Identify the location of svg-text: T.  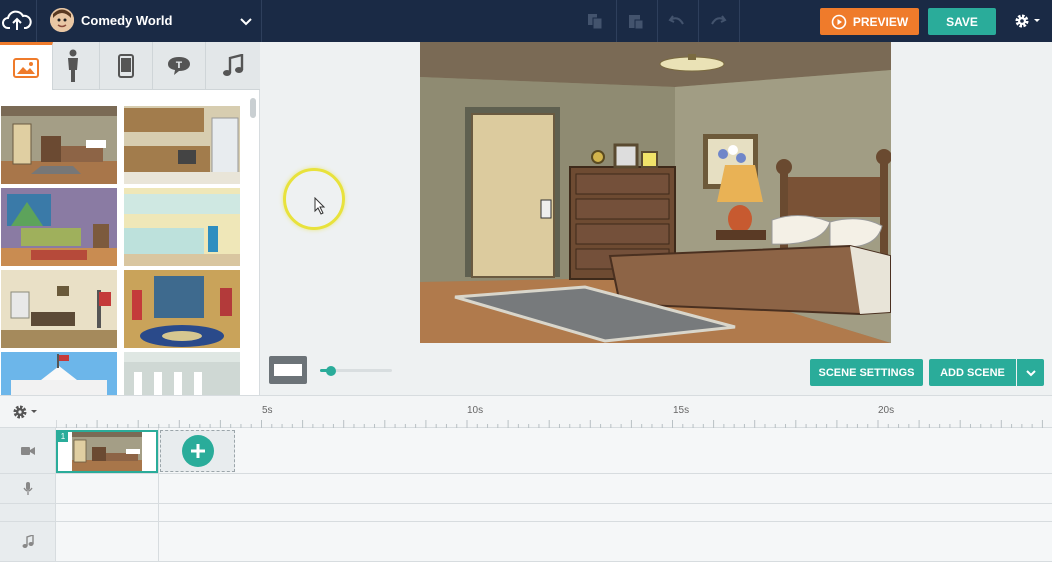
(179, 66).